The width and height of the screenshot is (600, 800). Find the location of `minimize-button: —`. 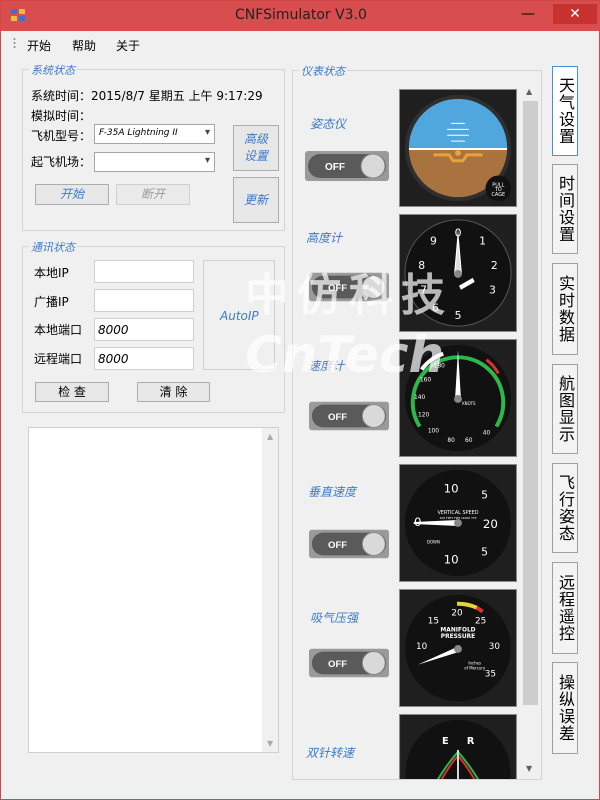

minimize-button: — is located at coordinates (528, 14).